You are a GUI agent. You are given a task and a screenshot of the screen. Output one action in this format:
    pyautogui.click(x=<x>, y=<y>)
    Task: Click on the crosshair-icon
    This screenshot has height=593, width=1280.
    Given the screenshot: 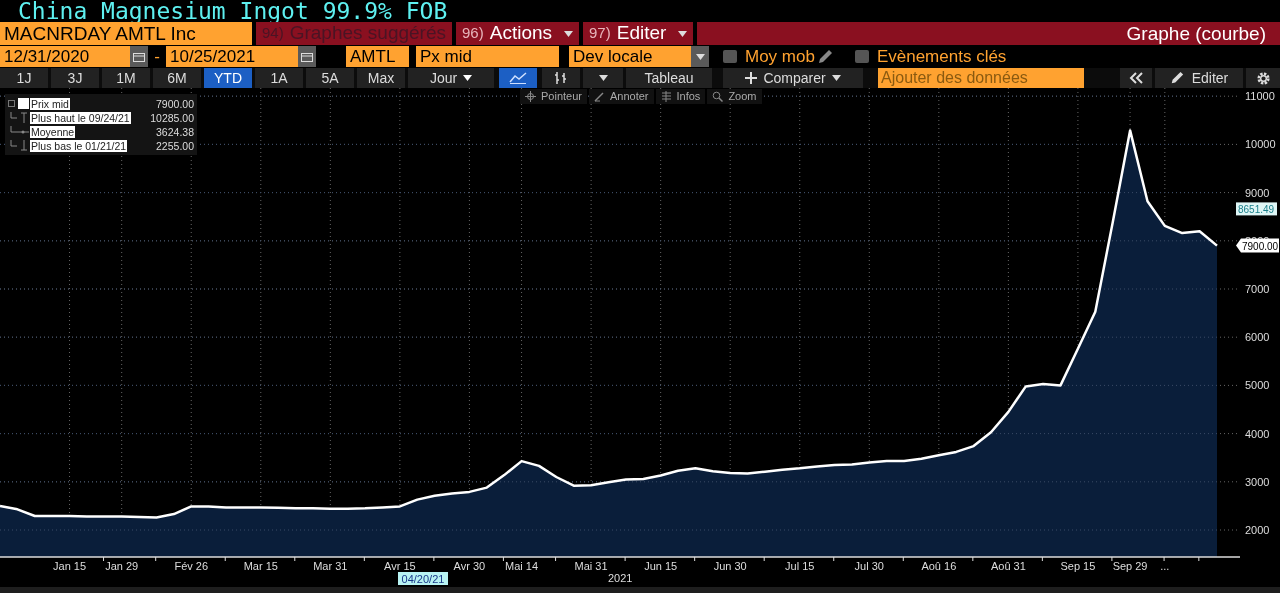 What is the action you would take?
    pyautogui.click(x=530, y=96)
    